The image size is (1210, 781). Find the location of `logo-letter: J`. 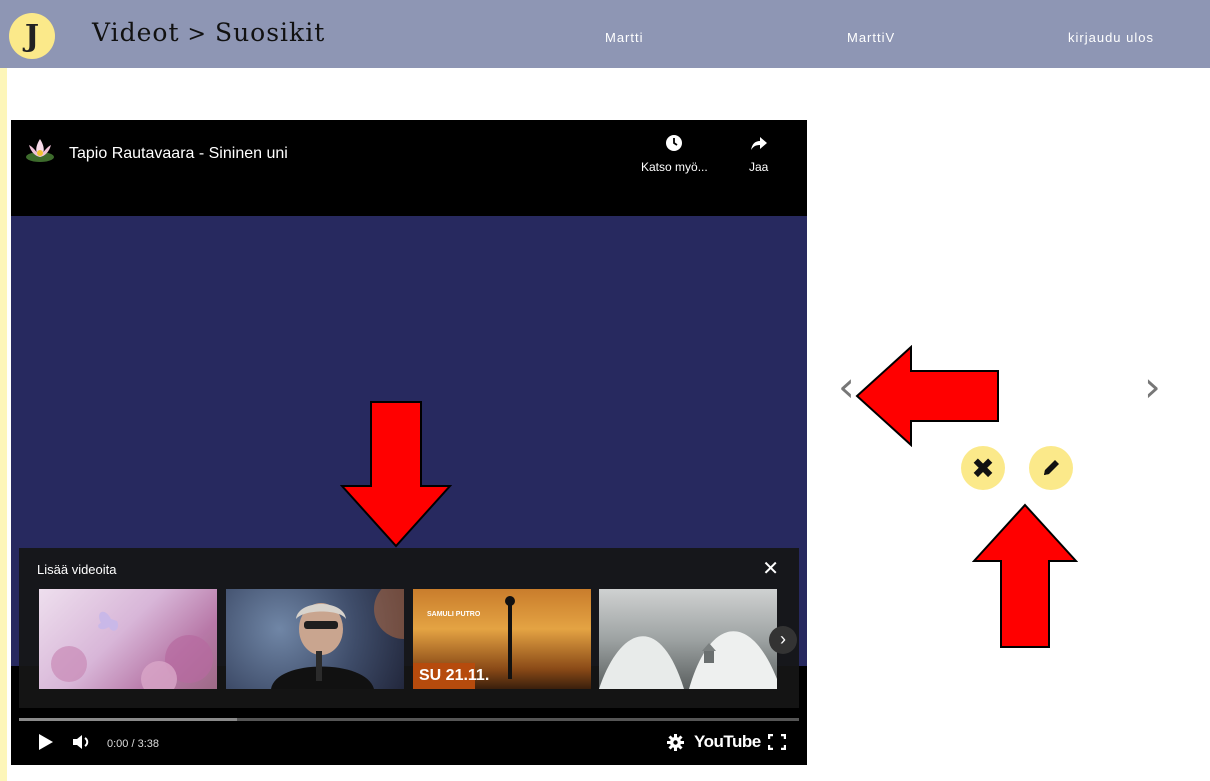

logo-letter: J is located at coordinates (32, 36).